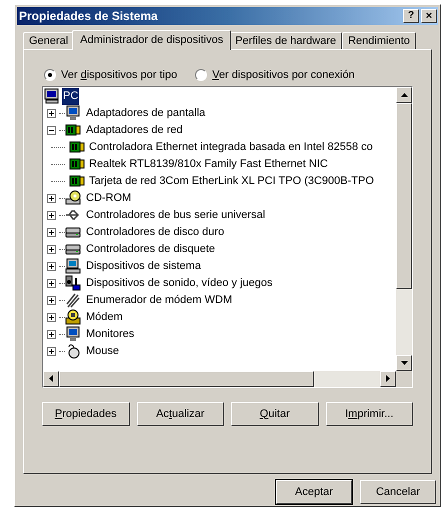  What do you see at coordinates (71, 96) in the screenshot?
I see `tree-item: PC` at bounding box center [71, 96].